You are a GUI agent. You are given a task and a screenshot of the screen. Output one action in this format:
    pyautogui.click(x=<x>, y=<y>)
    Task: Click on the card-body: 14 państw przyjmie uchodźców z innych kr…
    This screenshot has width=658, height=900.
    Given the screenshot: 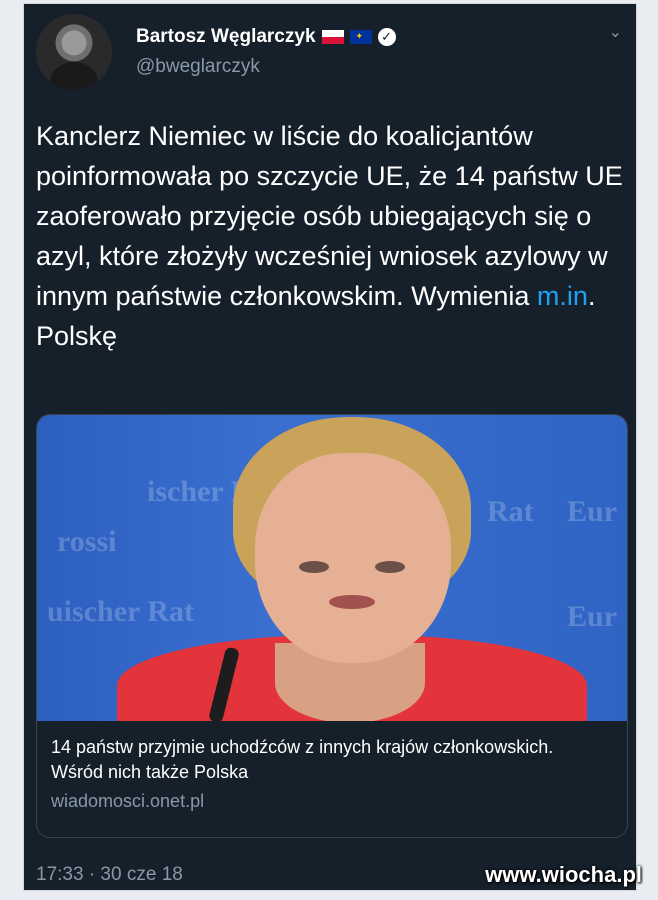 What is the action you would take?
    pyautogui.click(x=332, y=773)
    